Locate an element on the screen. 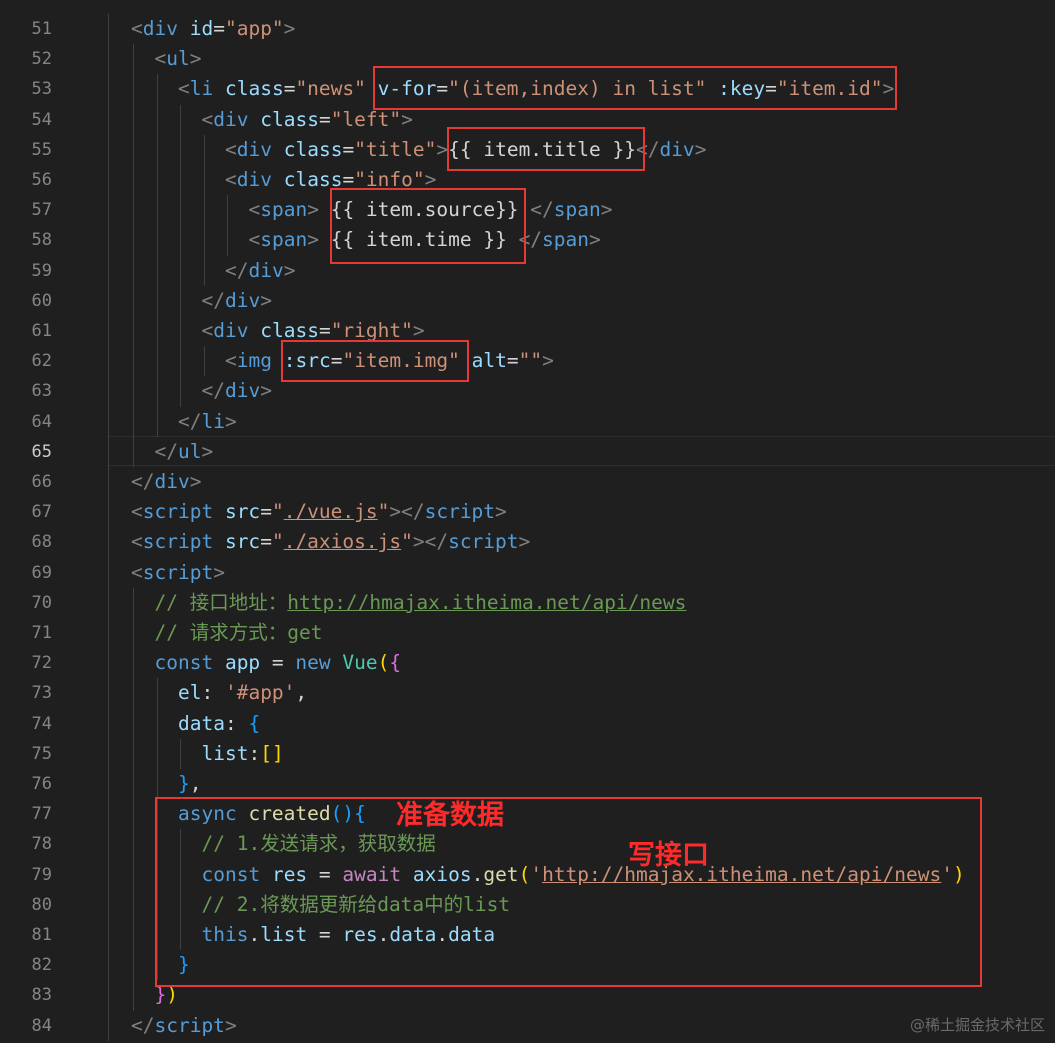  code-line: 72 const app = new Vue({ is located at coordinates (527, 663).